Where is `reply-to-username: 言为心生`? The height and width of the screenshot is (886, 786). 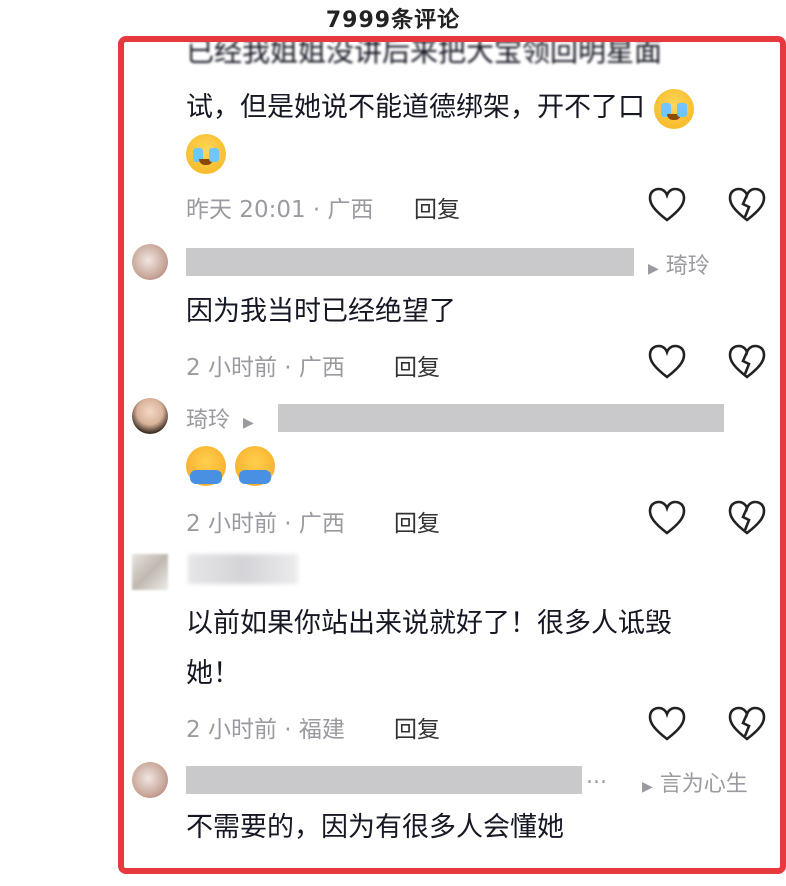 reply-to-username: 言为心生 is located at coordinates (704, 784).